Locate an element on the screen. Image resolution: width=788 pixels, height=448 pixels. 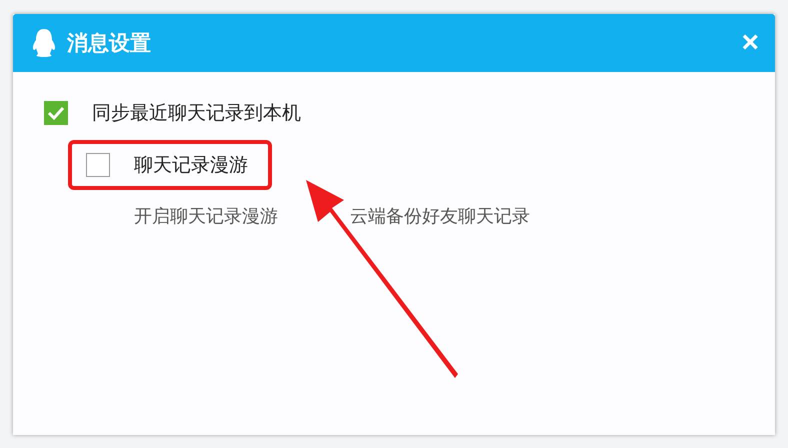
window-title: 消息设置 is located at coordinates (109, 43).